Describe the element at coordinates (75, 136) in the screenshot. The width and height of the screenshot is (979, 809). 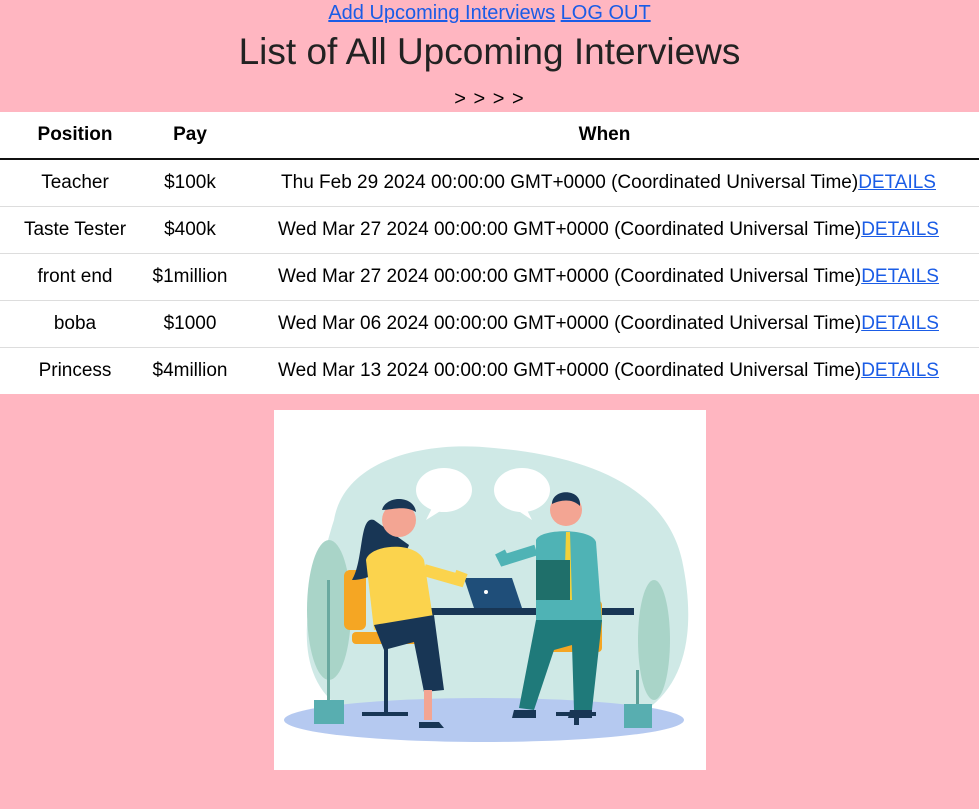
I see `header-position: Position` at that location.